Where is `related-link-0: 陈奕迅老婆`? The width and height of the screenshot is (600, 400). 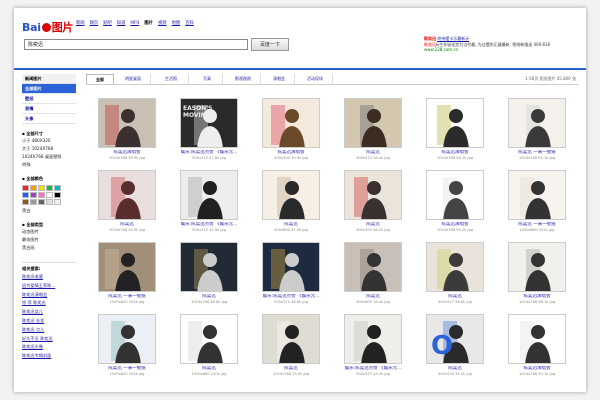
related-link-0: 陈奕迅老婆 is located at coordinates (49, 277).